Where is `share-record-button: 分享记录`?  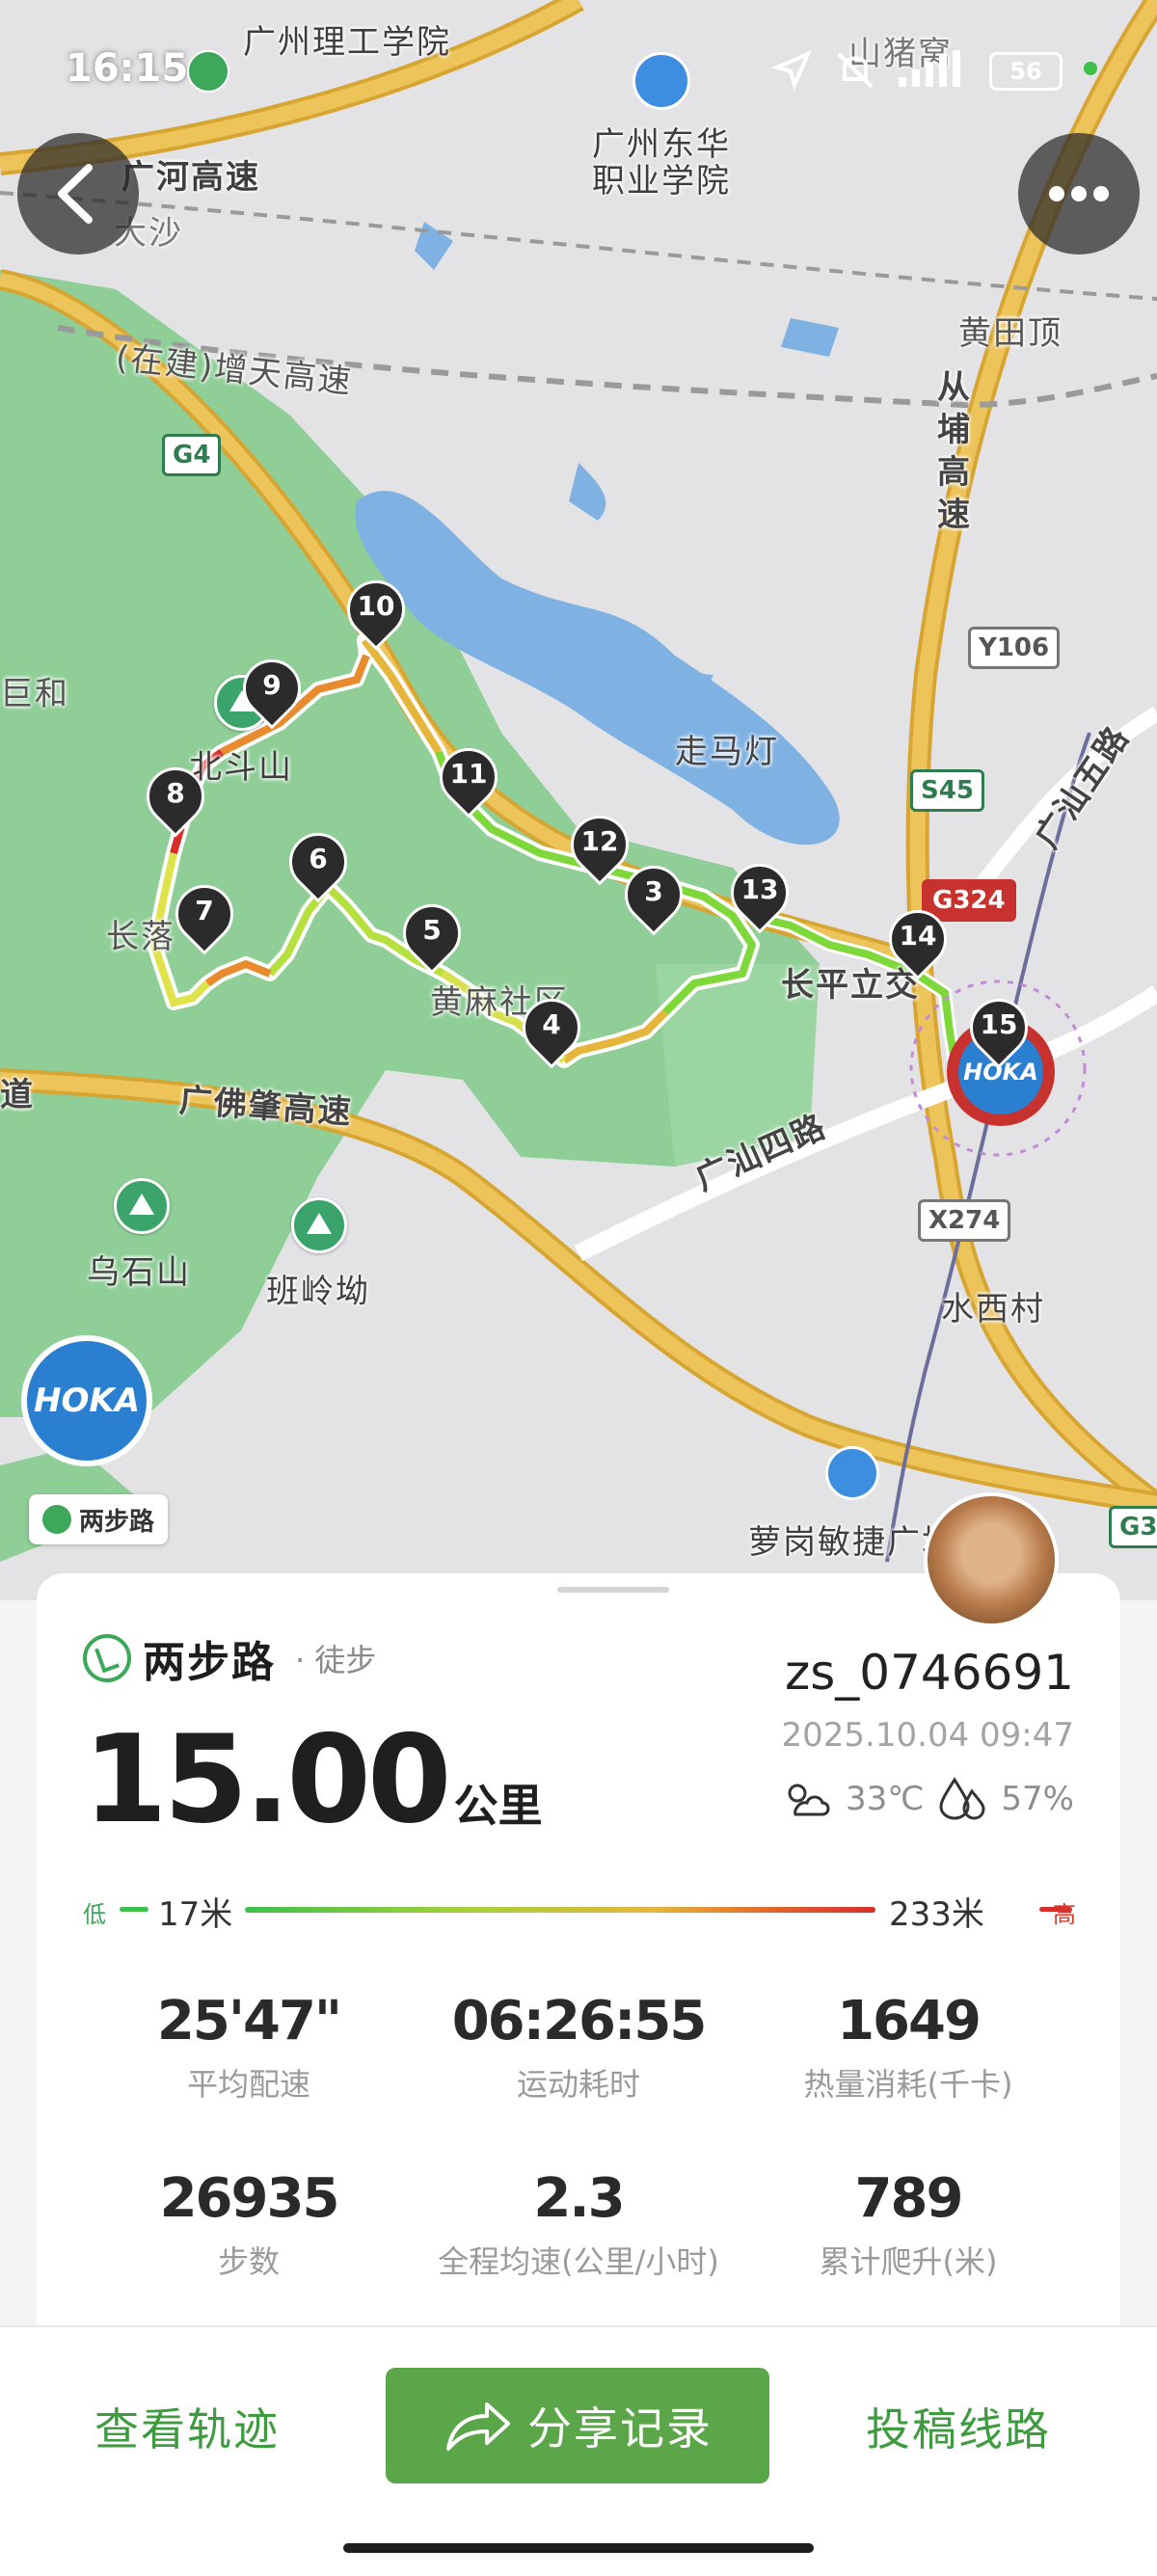
share-record-button: 分享记录 is located at coordinates (577, 2426).